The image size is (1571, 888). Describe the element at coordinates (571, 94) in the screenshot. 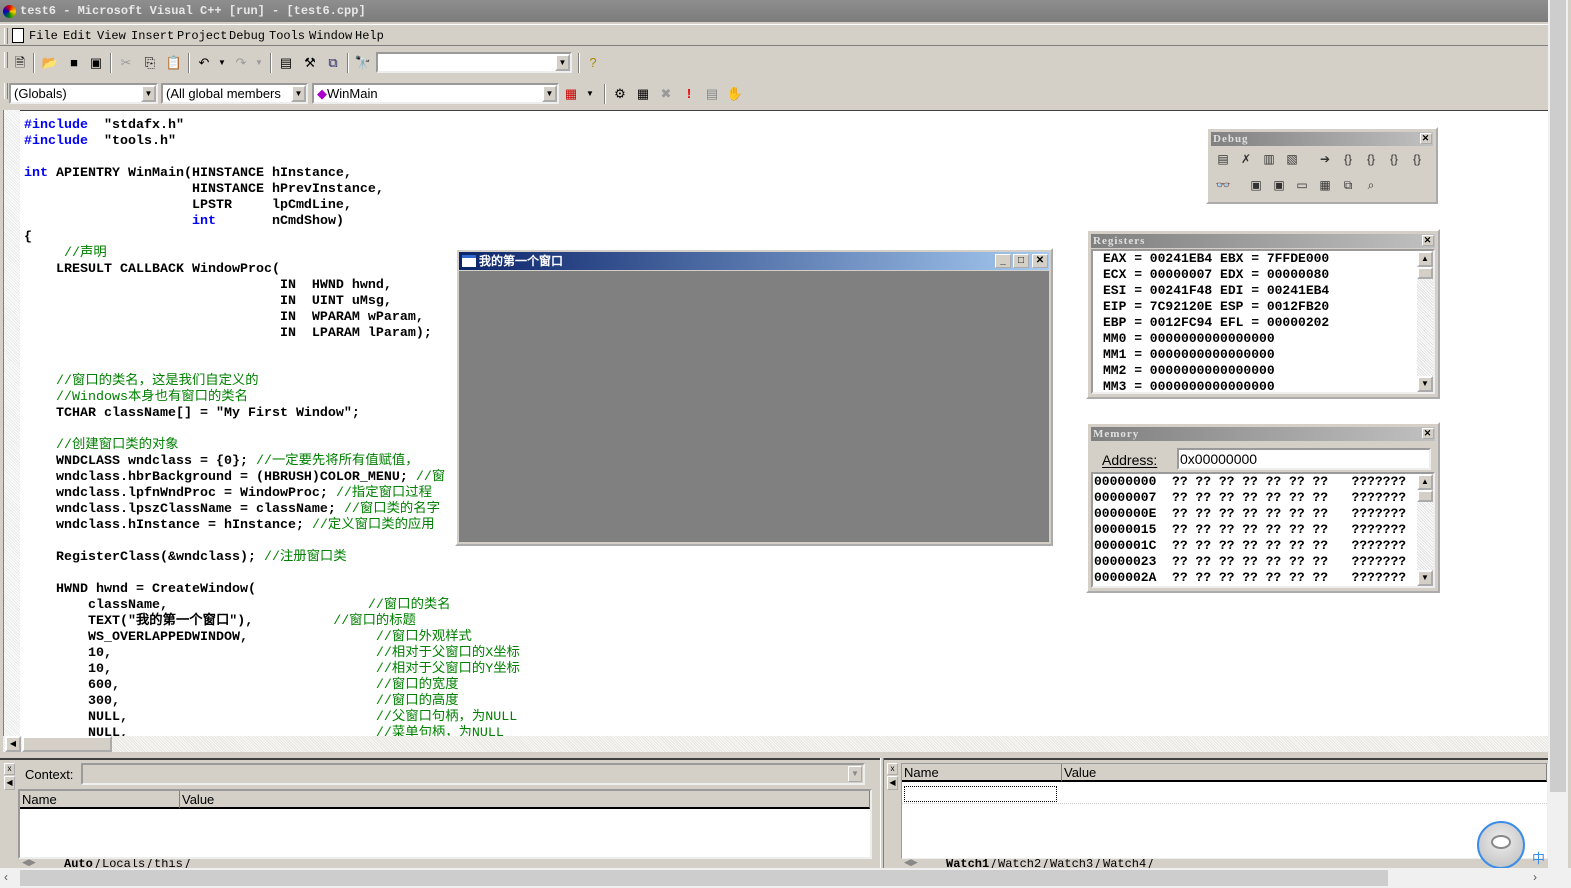

I see `wizardbar-action-icon: ▦` at that location.